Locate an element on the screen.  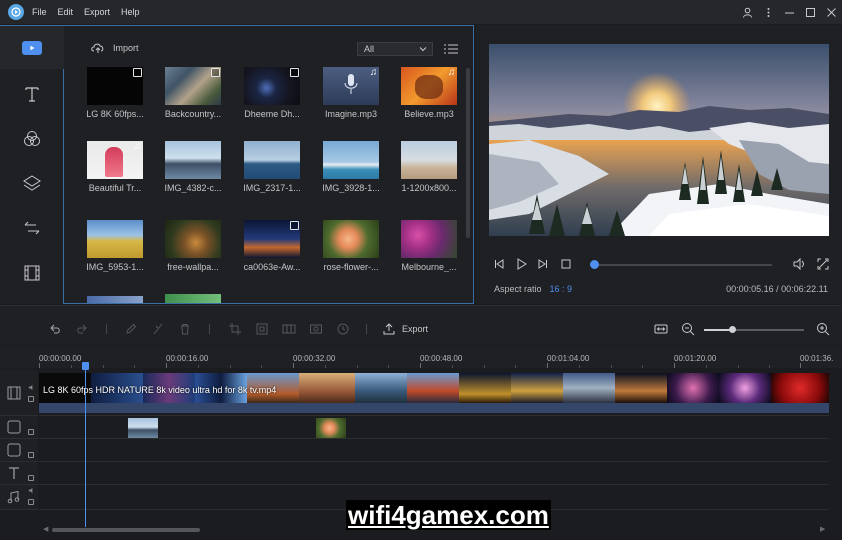
more-options-icon is located at coordinates (768, 12).